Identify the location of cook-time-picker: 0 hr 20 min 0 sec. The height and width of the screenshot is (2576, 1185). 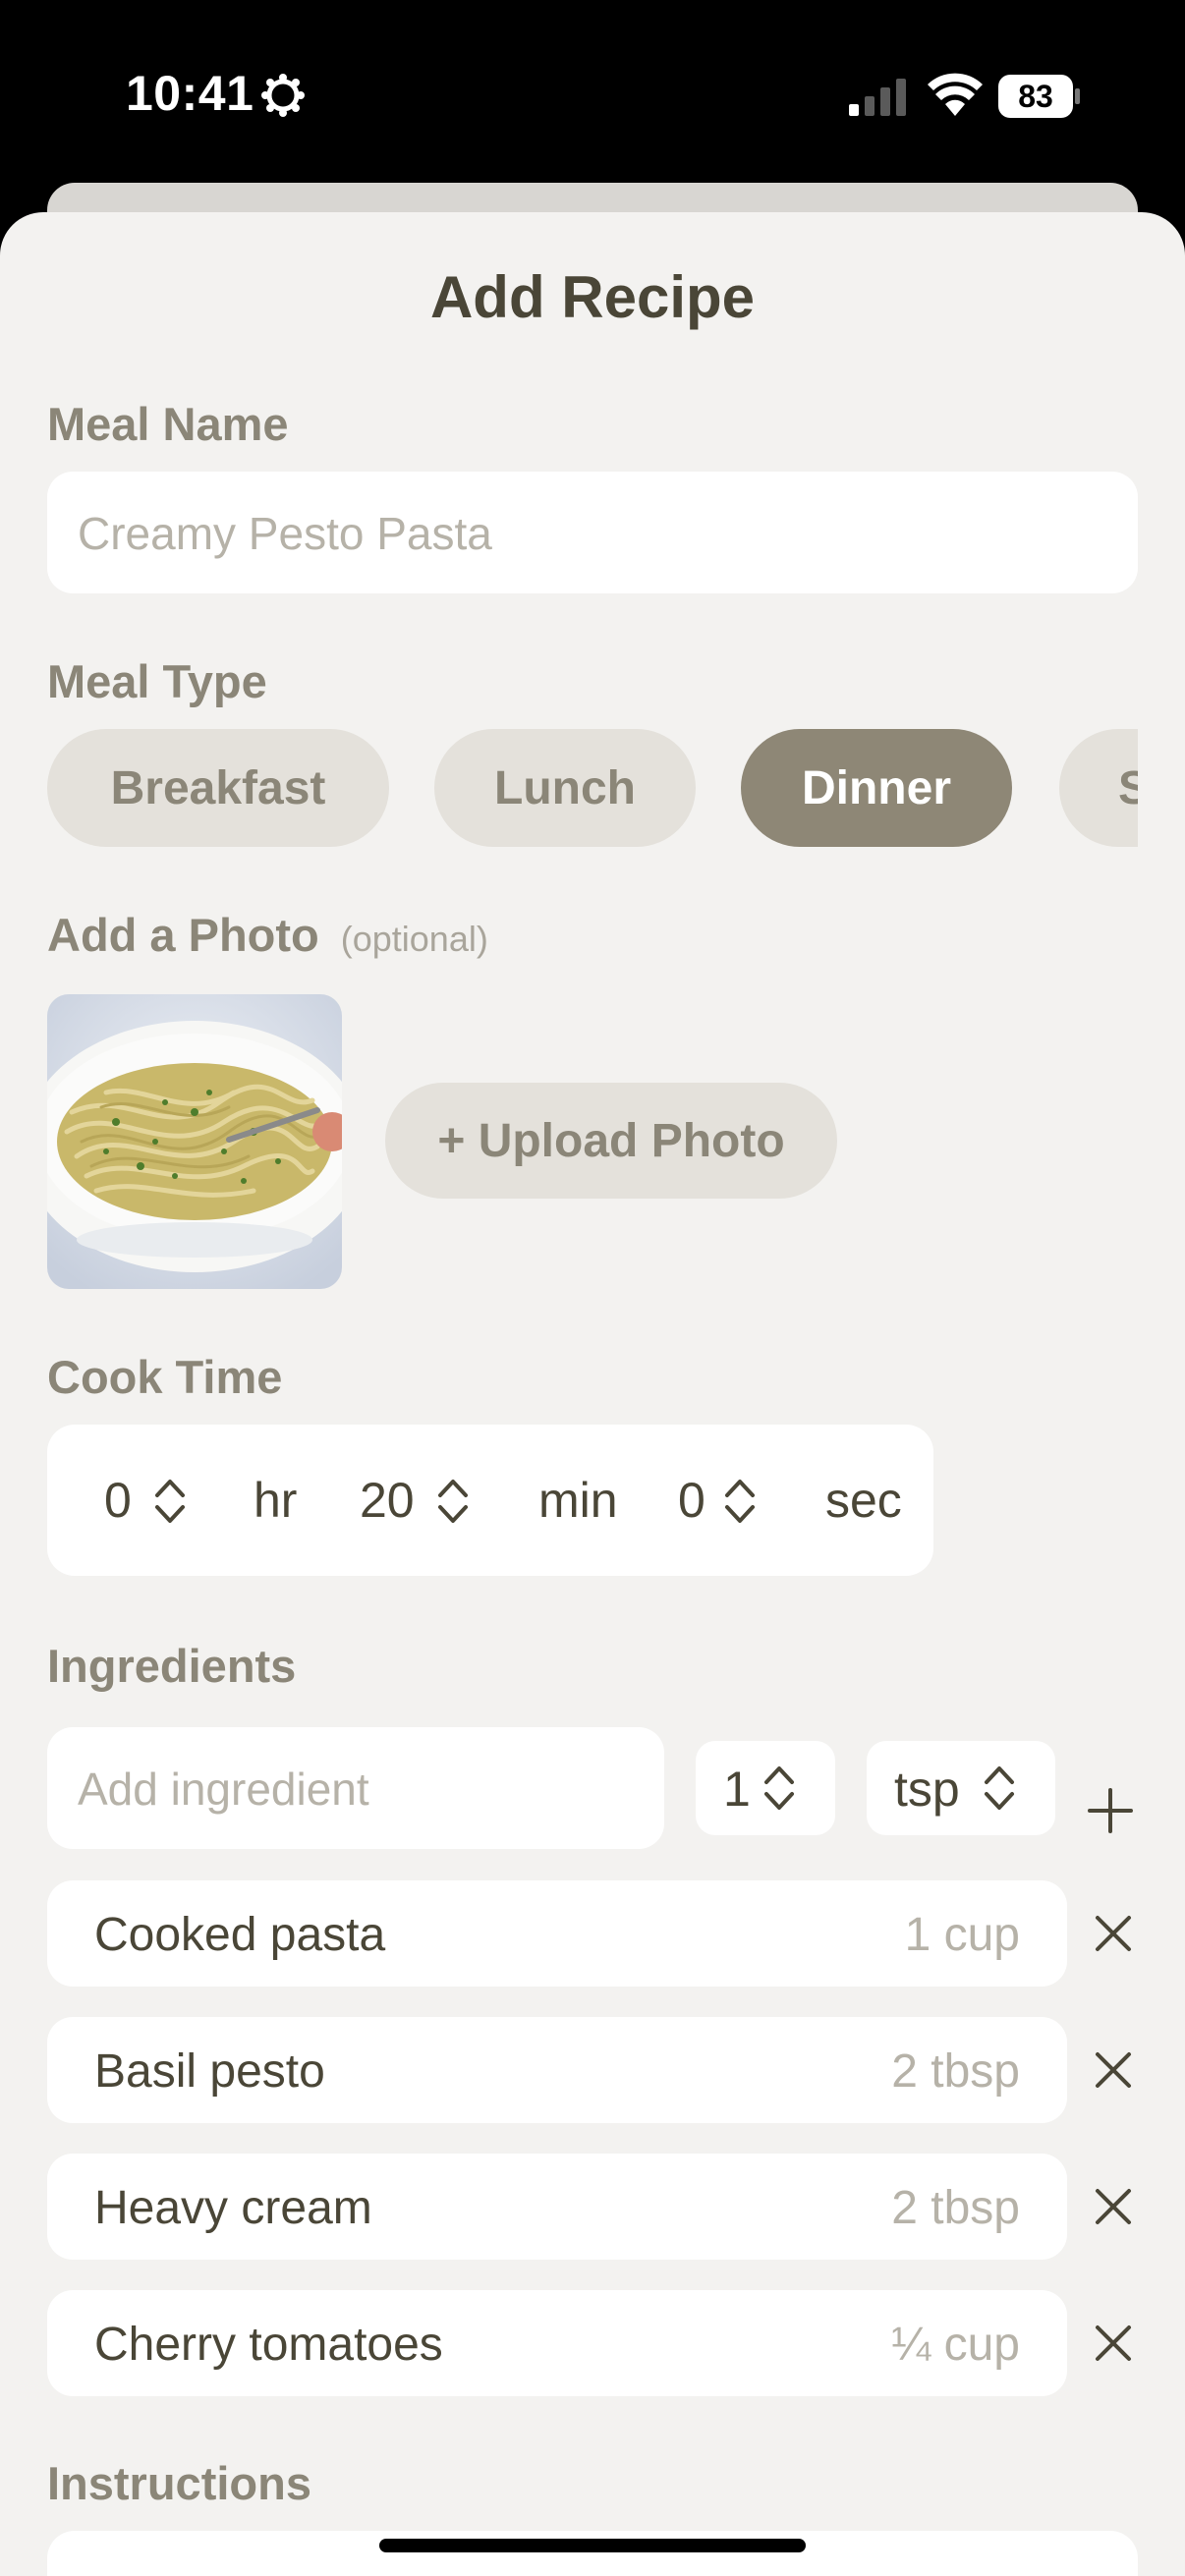
(490, 1500).